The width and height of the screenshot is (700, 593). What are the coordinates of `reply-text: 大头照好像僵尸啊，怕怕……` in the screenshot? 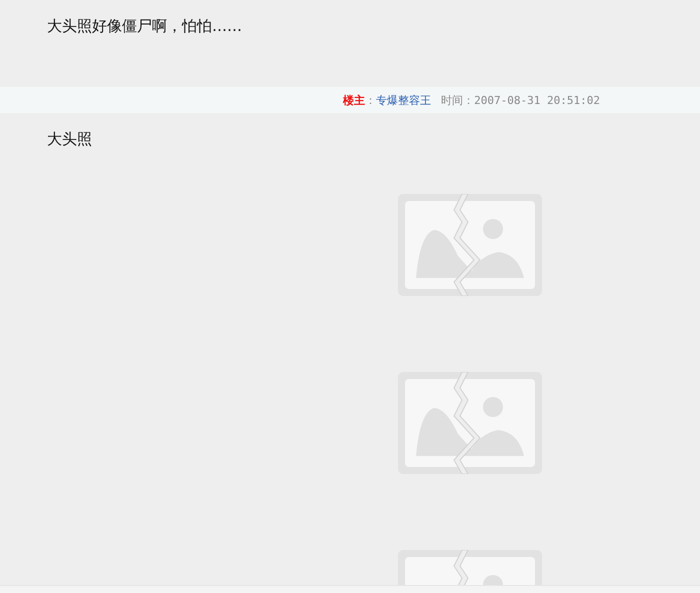 It's located at (144, 26).